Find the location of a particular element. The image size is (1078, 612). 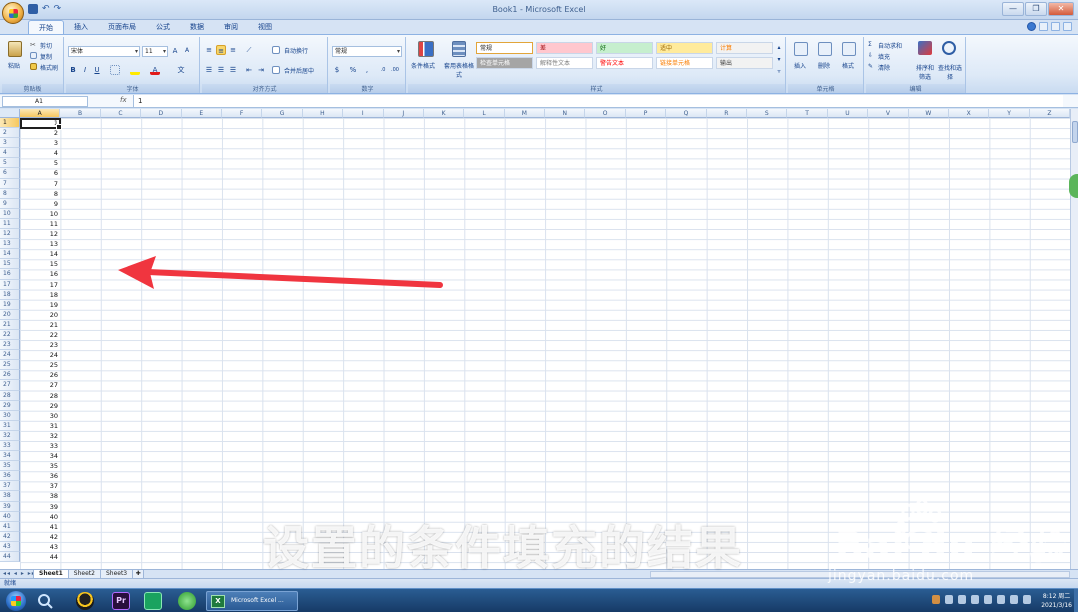

column-header: M is located at coordinates (525, 113).